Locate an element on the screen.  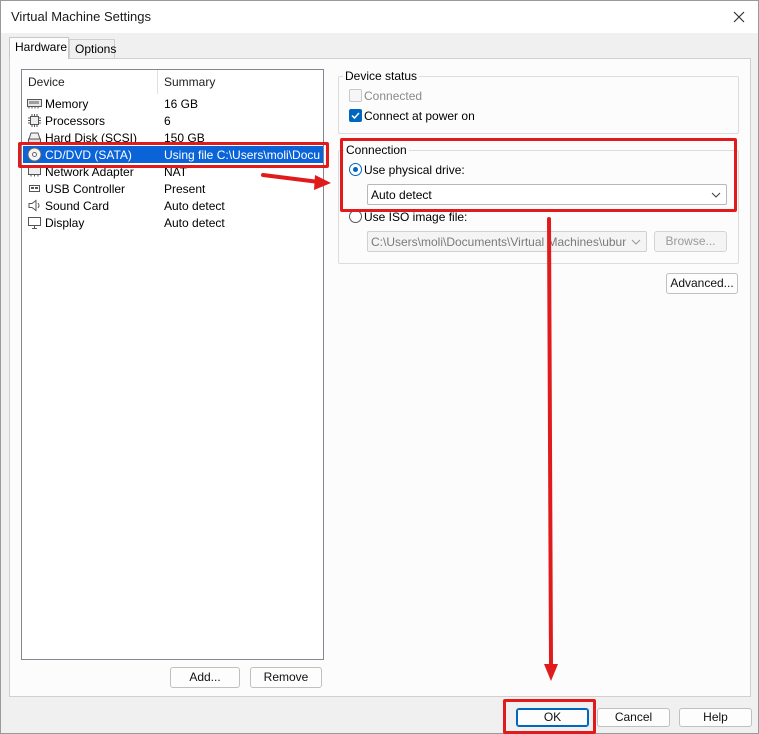
physical-drive-select: Auto detect is located at coordinates (547, 194).